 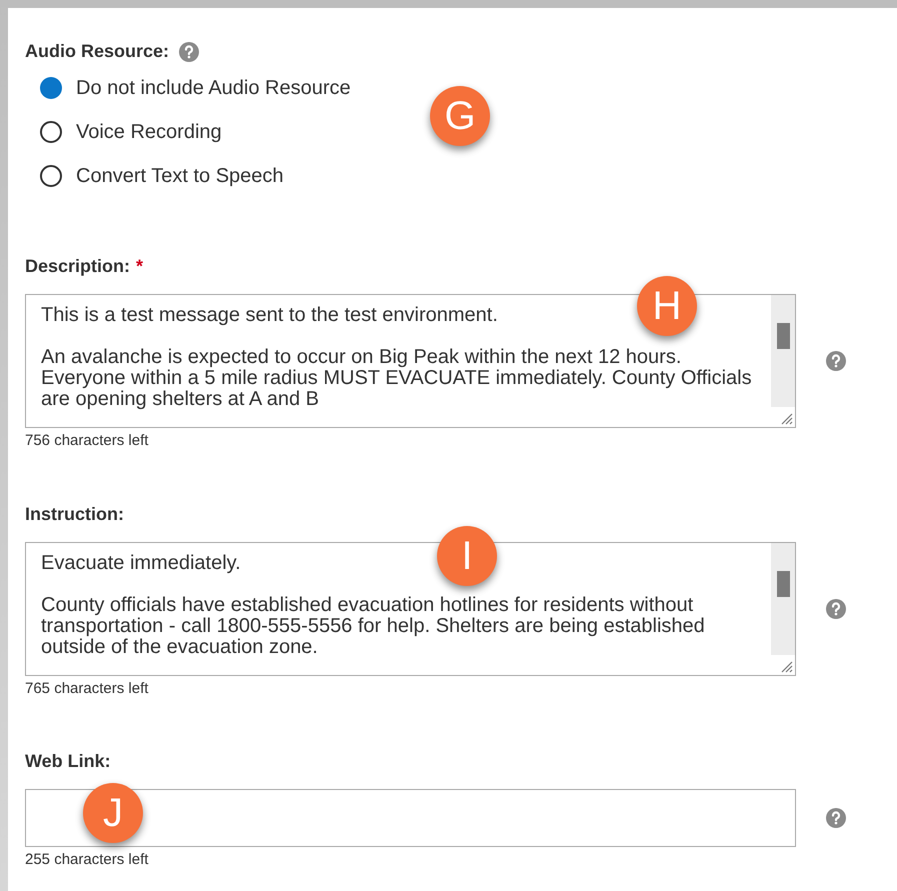 What do you see at coordinates (373, 626) in the screenshot?
I see `text-area-paragraph: County officials have established evacuation hotlines for residents without transportation - call 1800-555-5556 for help. Shelters are being established outside of the evacuation zone.` at bounding box center [373, 626].